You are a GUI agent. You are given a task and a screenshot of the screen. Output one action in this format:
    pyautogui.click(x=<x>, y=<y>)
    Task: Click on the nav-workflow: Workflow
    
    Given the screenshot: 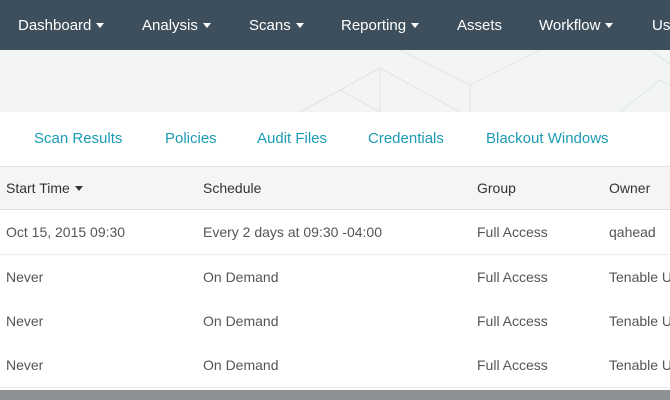 What is the action you would take?
    pyautogui.click(x=576, y=25)
    